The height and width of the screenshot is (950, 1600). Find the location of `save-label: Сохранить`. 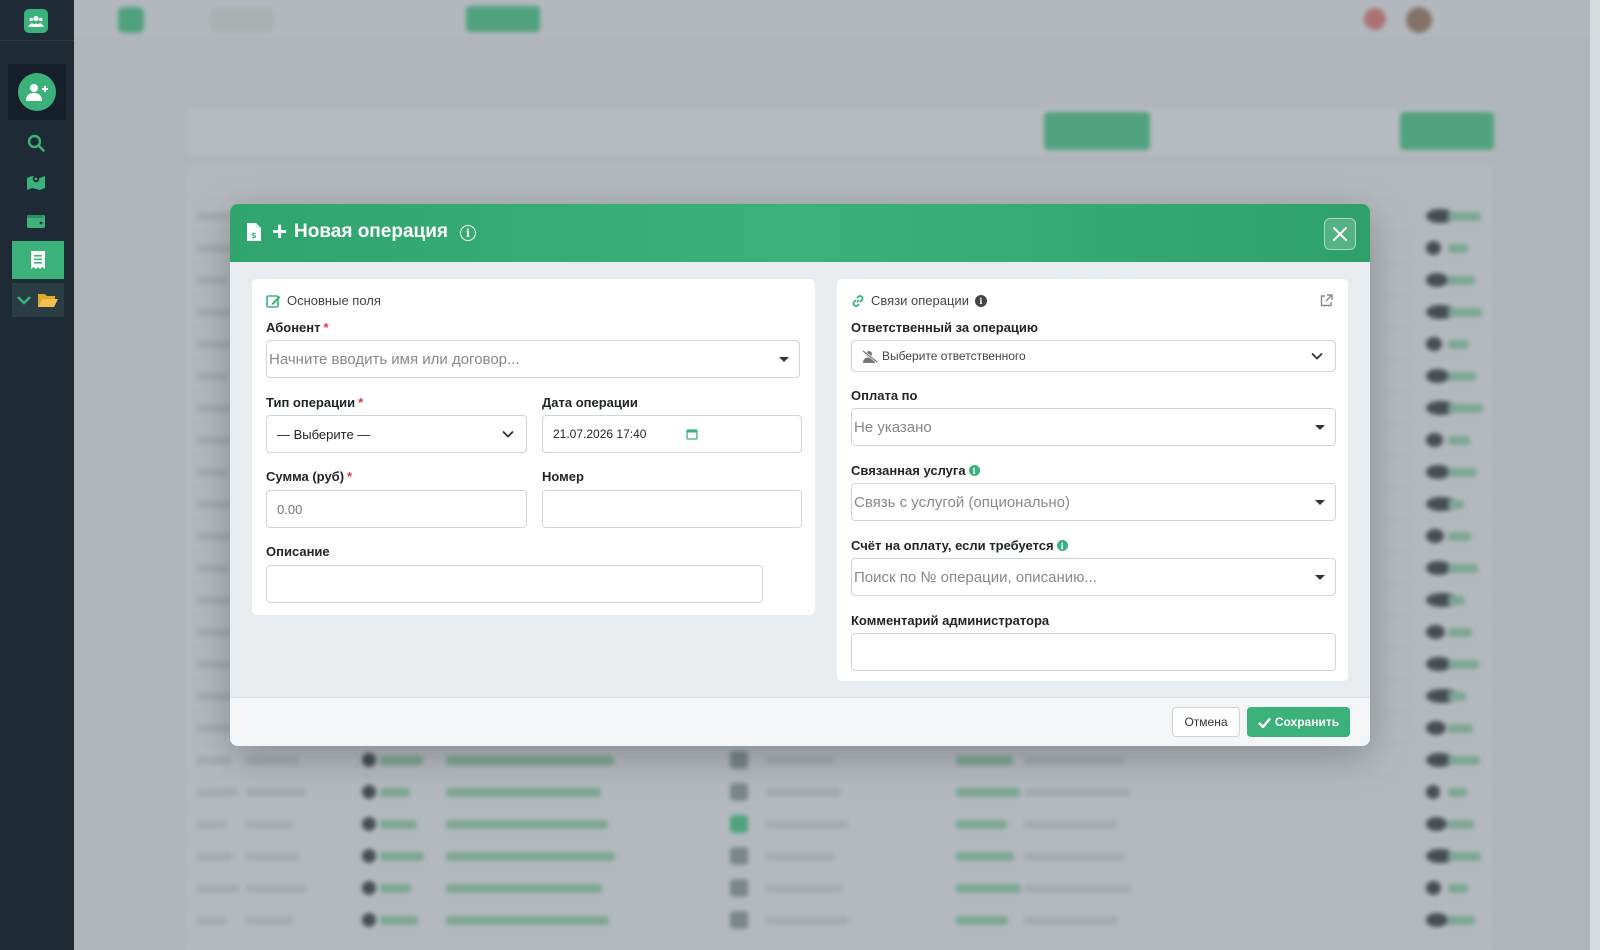

save-label: Сохранить is located at coordinates (1307, 722).